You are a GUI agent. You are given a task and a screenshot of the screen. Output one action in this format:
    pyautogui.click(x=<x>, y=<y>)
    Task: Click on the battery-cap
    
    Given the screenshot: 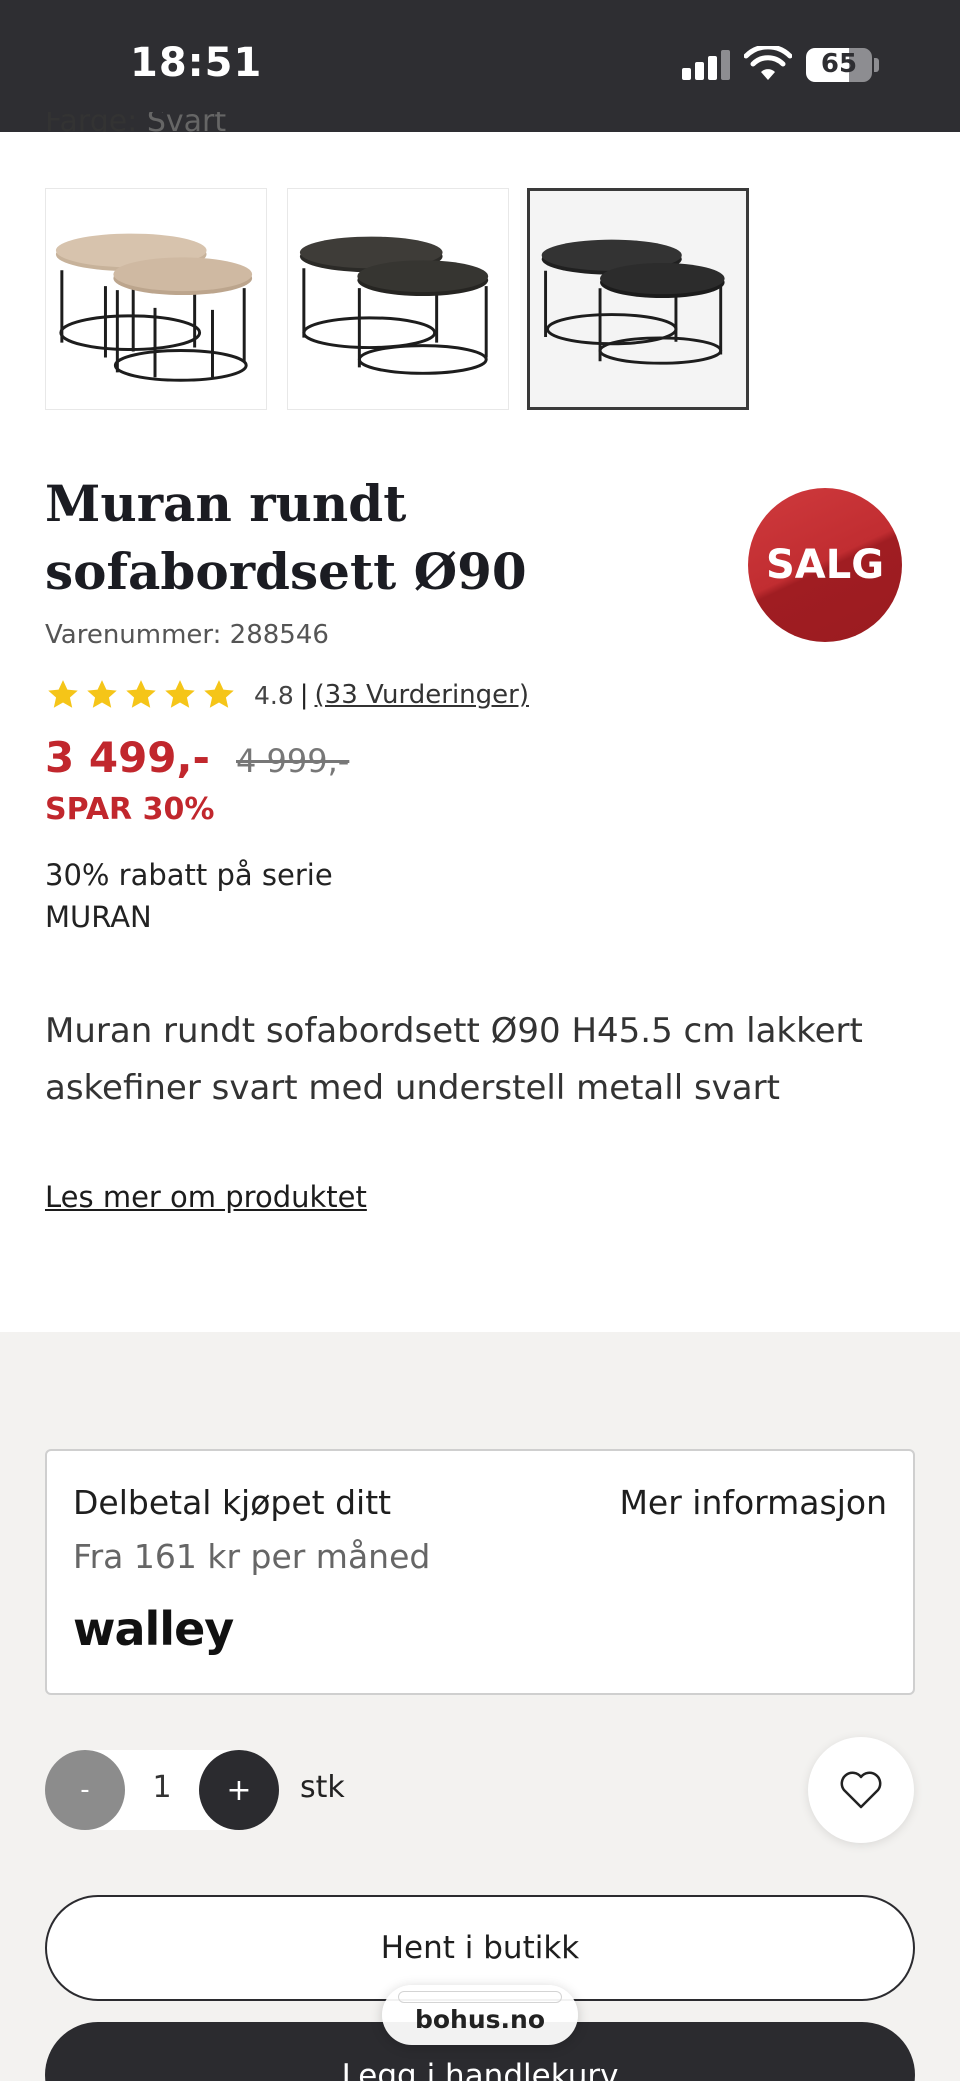 What is the action you would take?
    pyautogui.click(x=876, y=65)
    